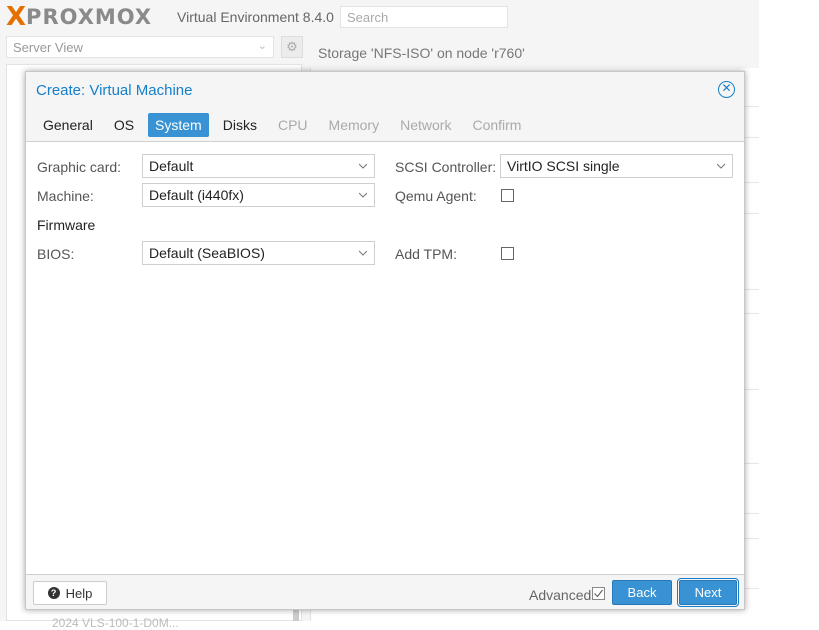  What do you see at coordinates (262, 46) in the screenshot?
I see `chevron-down-icon: ⌄` at bounding box center [262, 46].